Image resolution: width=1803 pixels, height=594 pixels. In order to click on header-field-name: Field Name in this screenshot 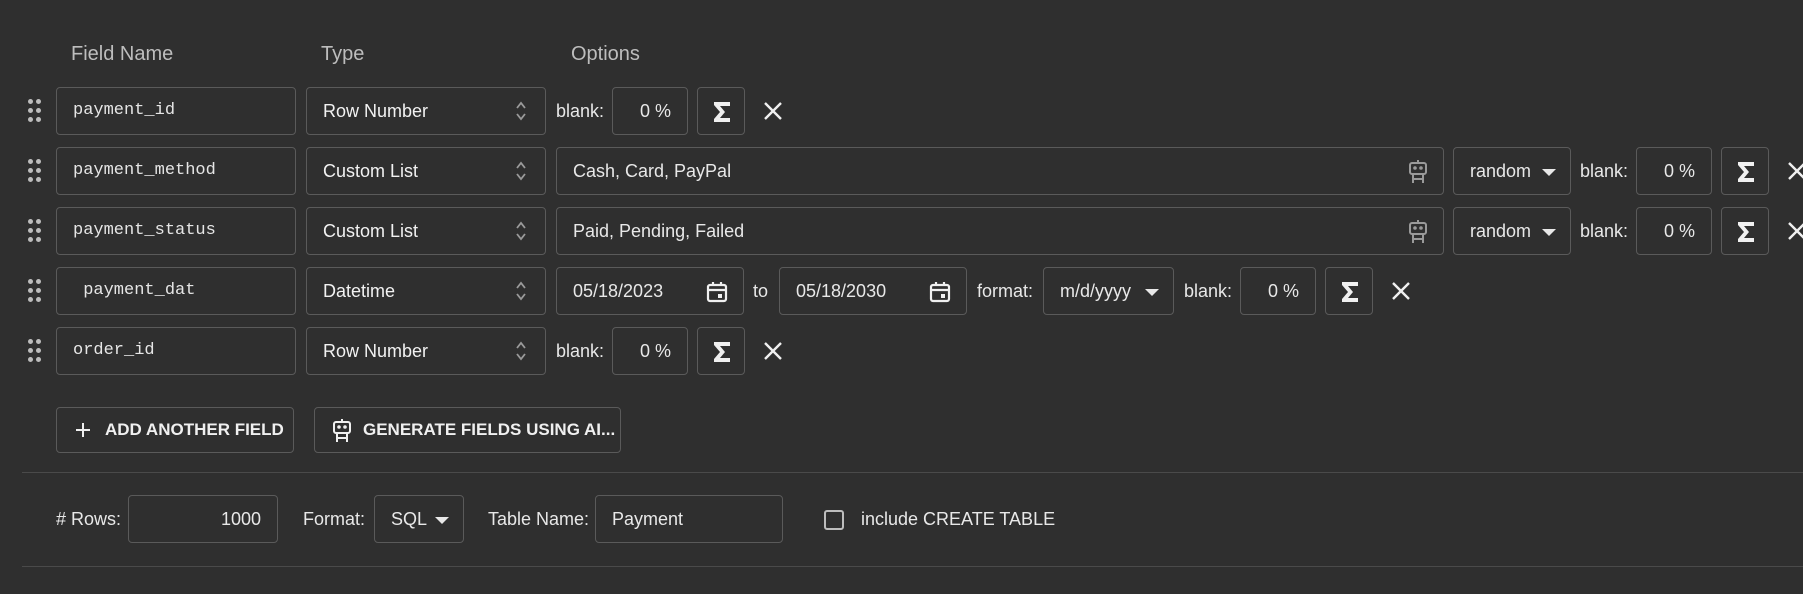, I will do `click(122, 54)`.